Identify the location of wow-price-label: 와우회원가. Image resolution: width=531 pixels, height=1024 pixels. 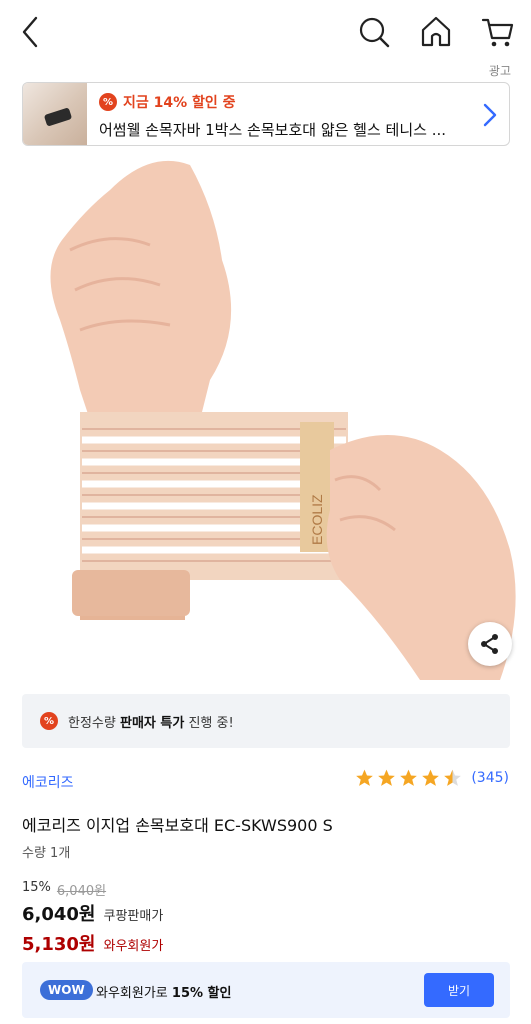
(133, 946).